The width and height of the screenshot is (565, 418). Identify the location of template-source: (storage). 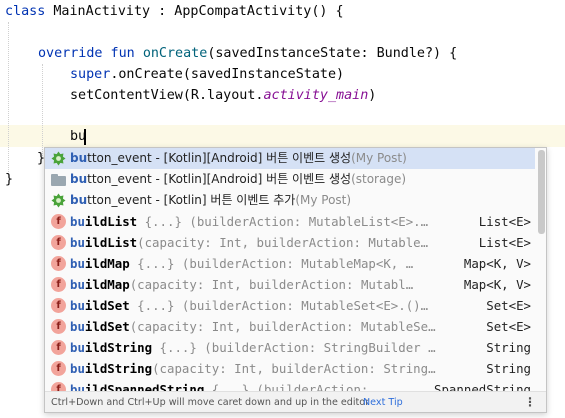
(379, 179).